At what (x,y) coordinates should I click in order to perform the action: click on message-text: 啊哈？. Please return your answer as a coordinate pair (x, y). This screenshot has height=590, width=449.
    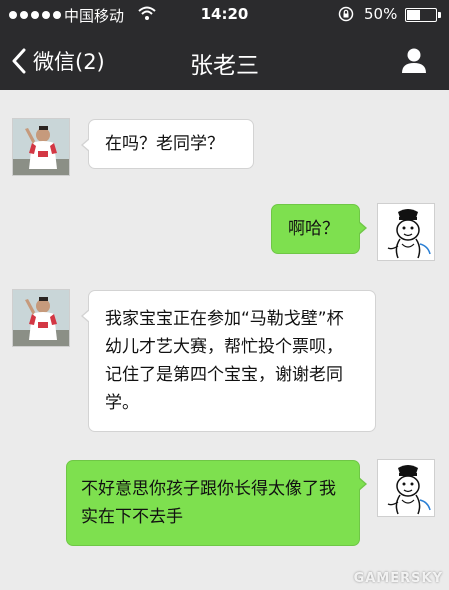
    Looking at the image, I should click on (313, 229).